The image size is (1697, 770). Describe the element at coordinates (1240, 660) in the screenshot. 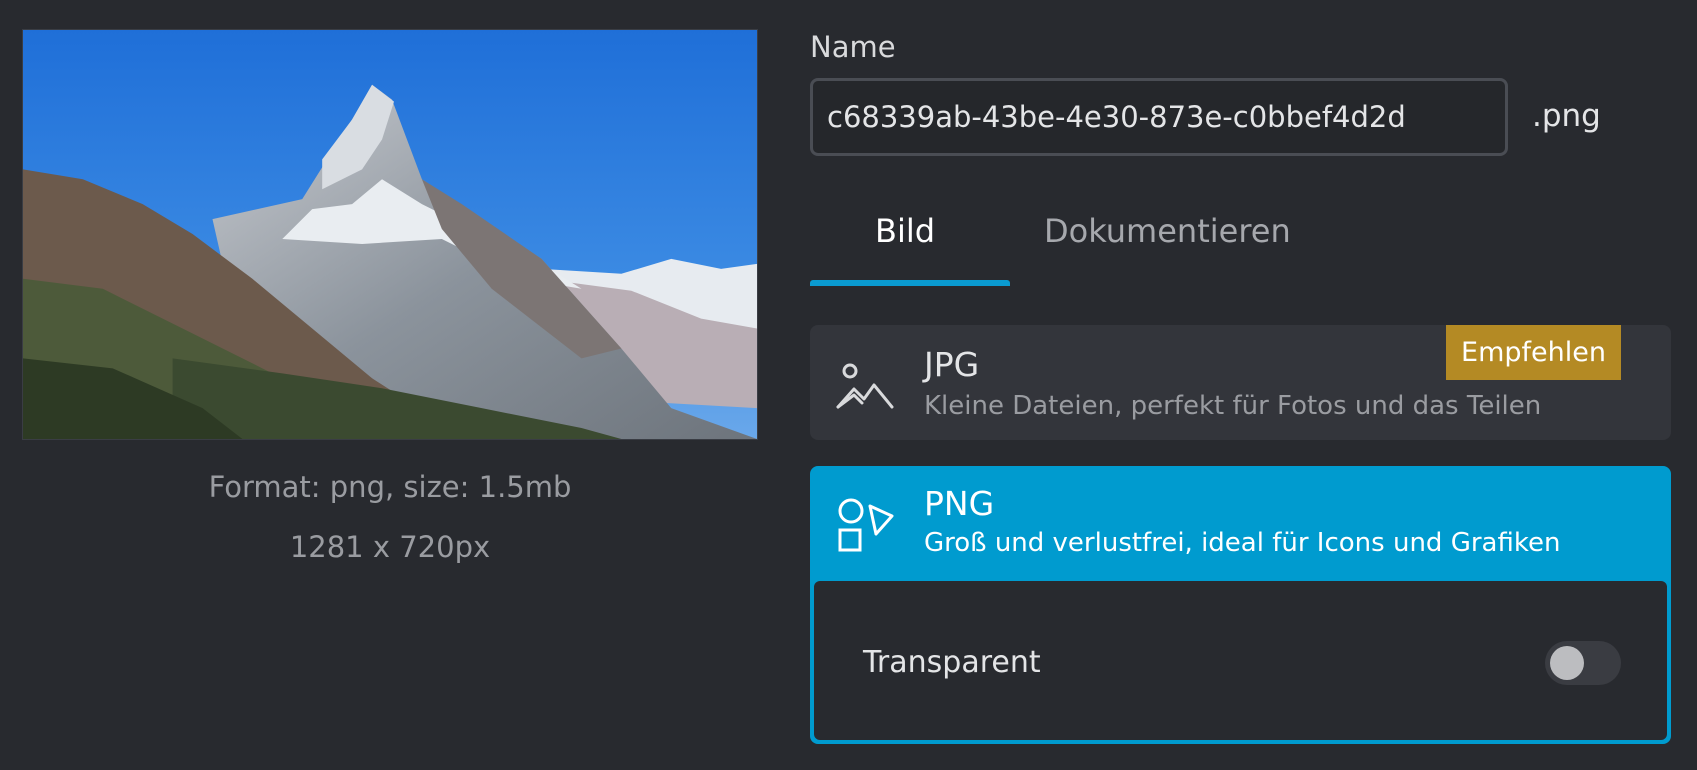

I see `png-options-panel: Transparent` at that location.